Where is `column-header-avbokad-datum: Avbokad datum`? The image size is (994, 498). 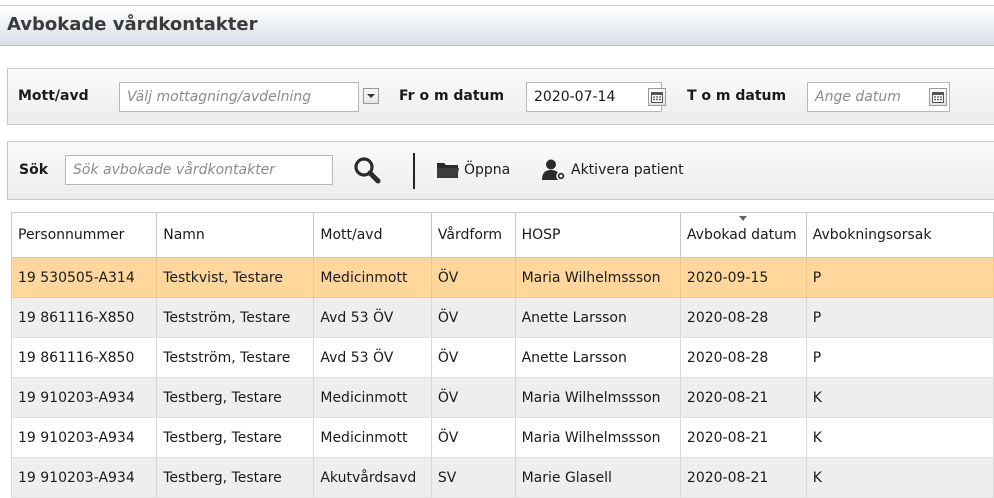
column-header-avbokad-datum: Avbokad datum is located at coordinates (743, 235).